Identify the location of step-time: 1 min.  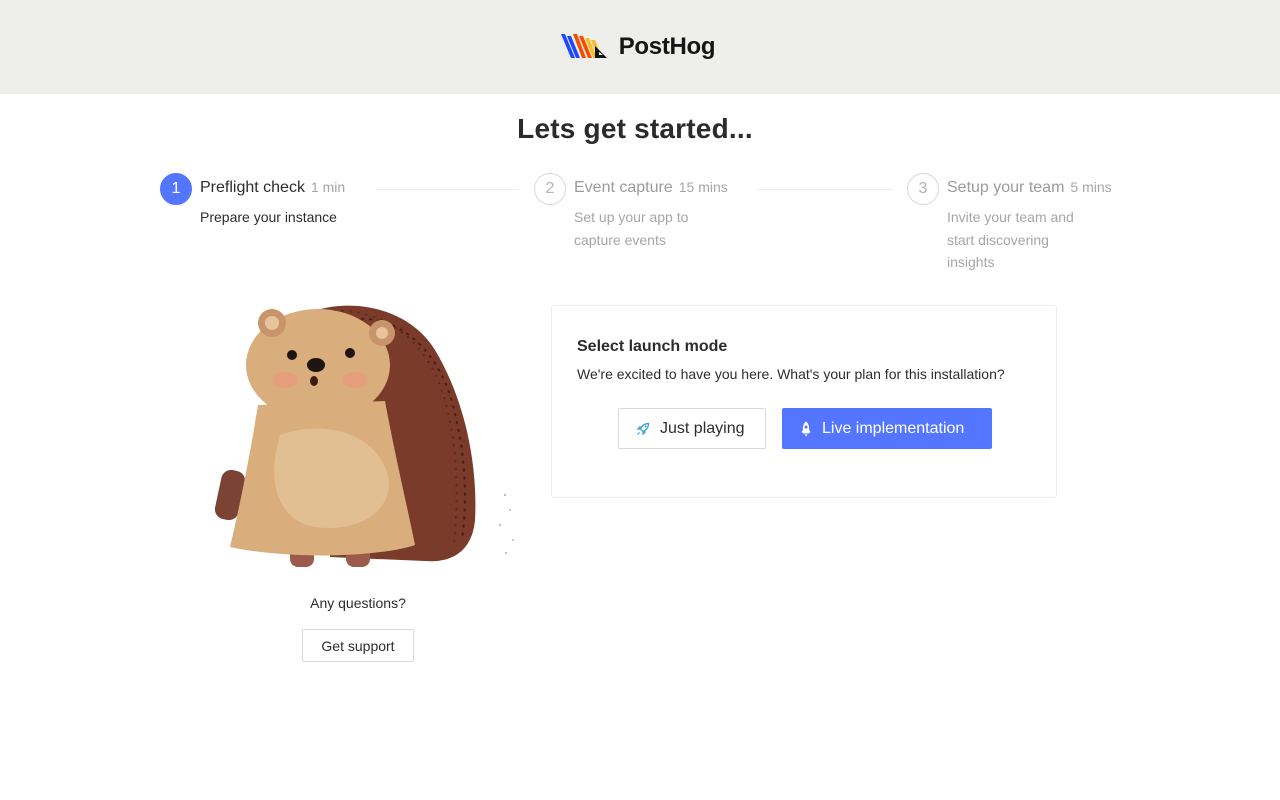
(328, 187).